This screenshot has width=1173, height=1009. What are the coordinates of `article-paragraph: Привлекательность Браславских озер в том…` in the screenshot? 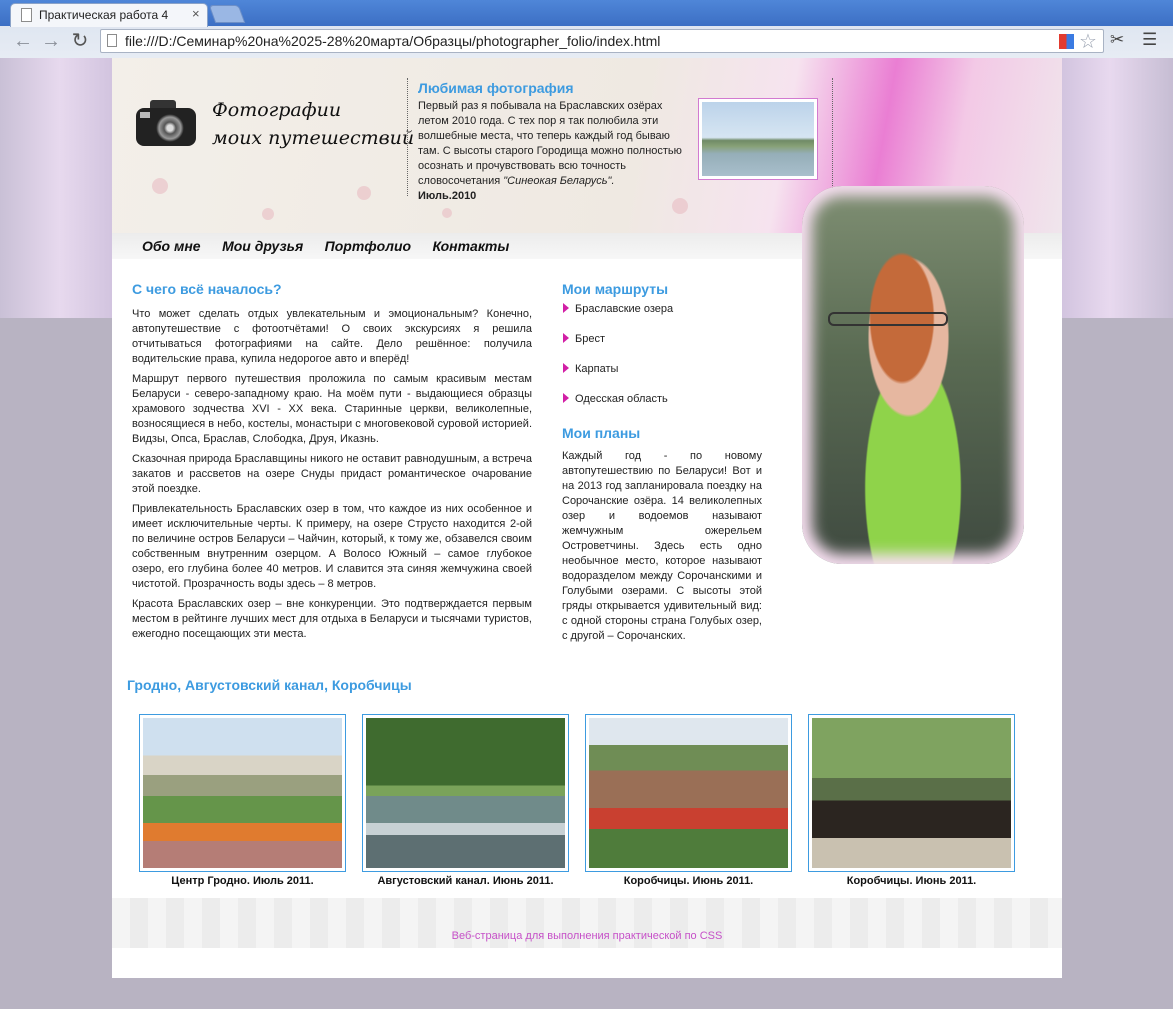 It's located at (332, 546).